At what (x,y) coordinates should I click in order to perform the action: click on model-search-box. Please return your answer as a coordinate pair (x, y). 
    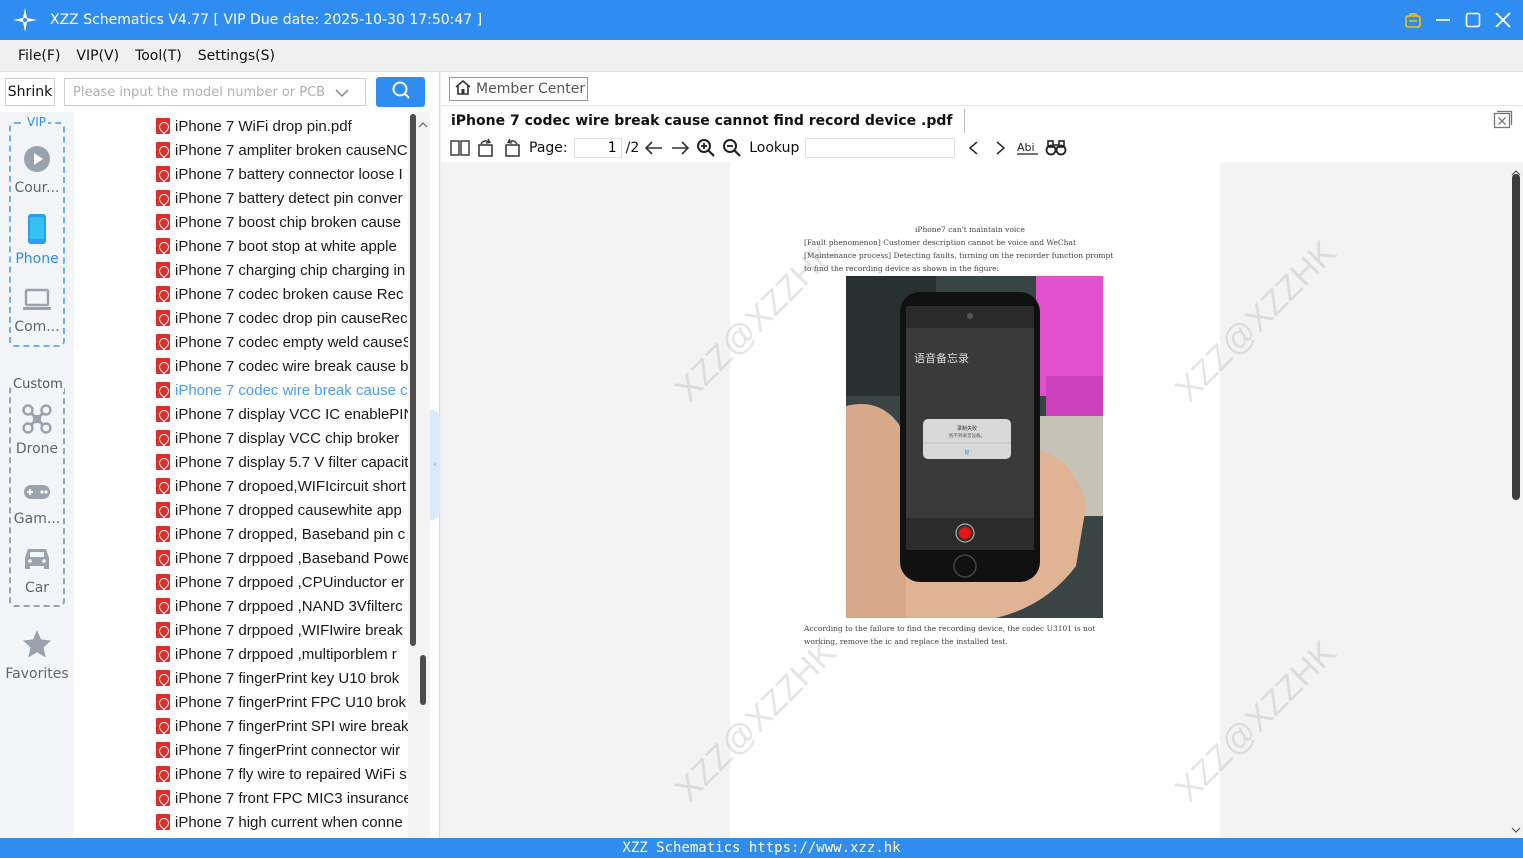
    Looking at the image, I should click on (215, 92).